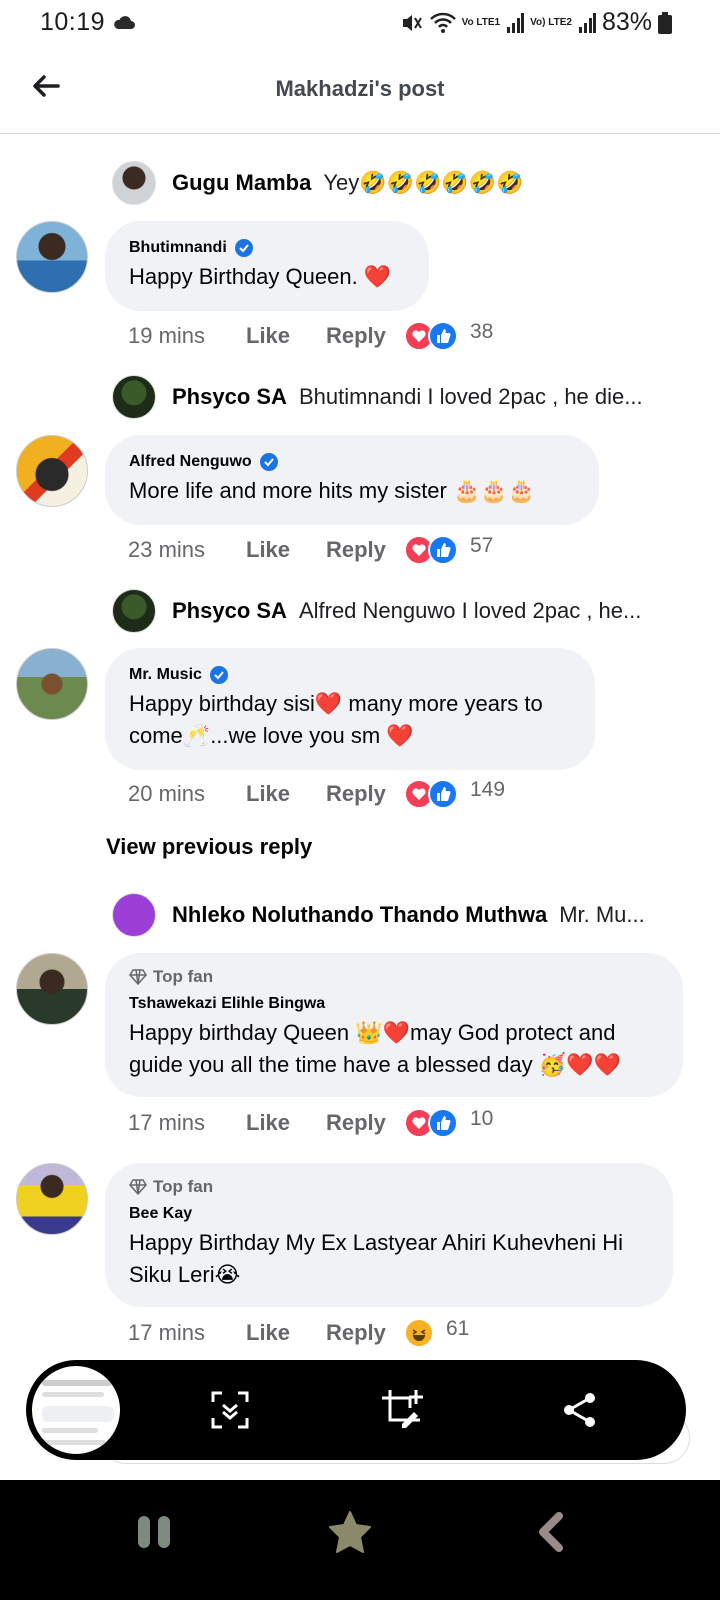 Image resolution: width=720 pixels, height=1600 pixels. I want to click on crop-edit-button, so click(402, 1410).